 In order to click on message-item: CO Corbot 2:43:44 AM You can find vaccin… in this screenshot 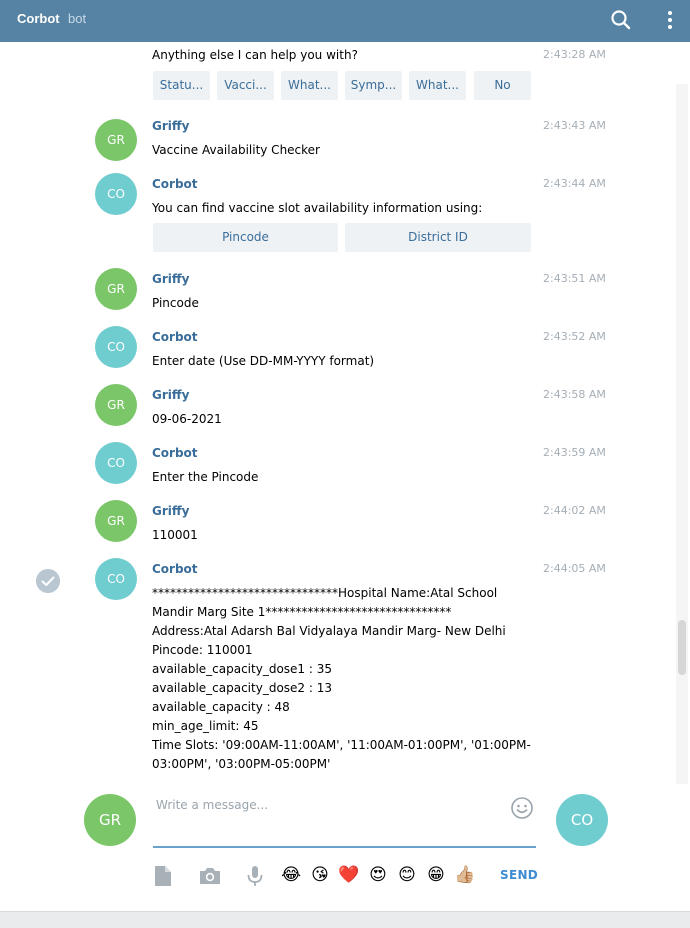, I will do `click(345, 215)`.